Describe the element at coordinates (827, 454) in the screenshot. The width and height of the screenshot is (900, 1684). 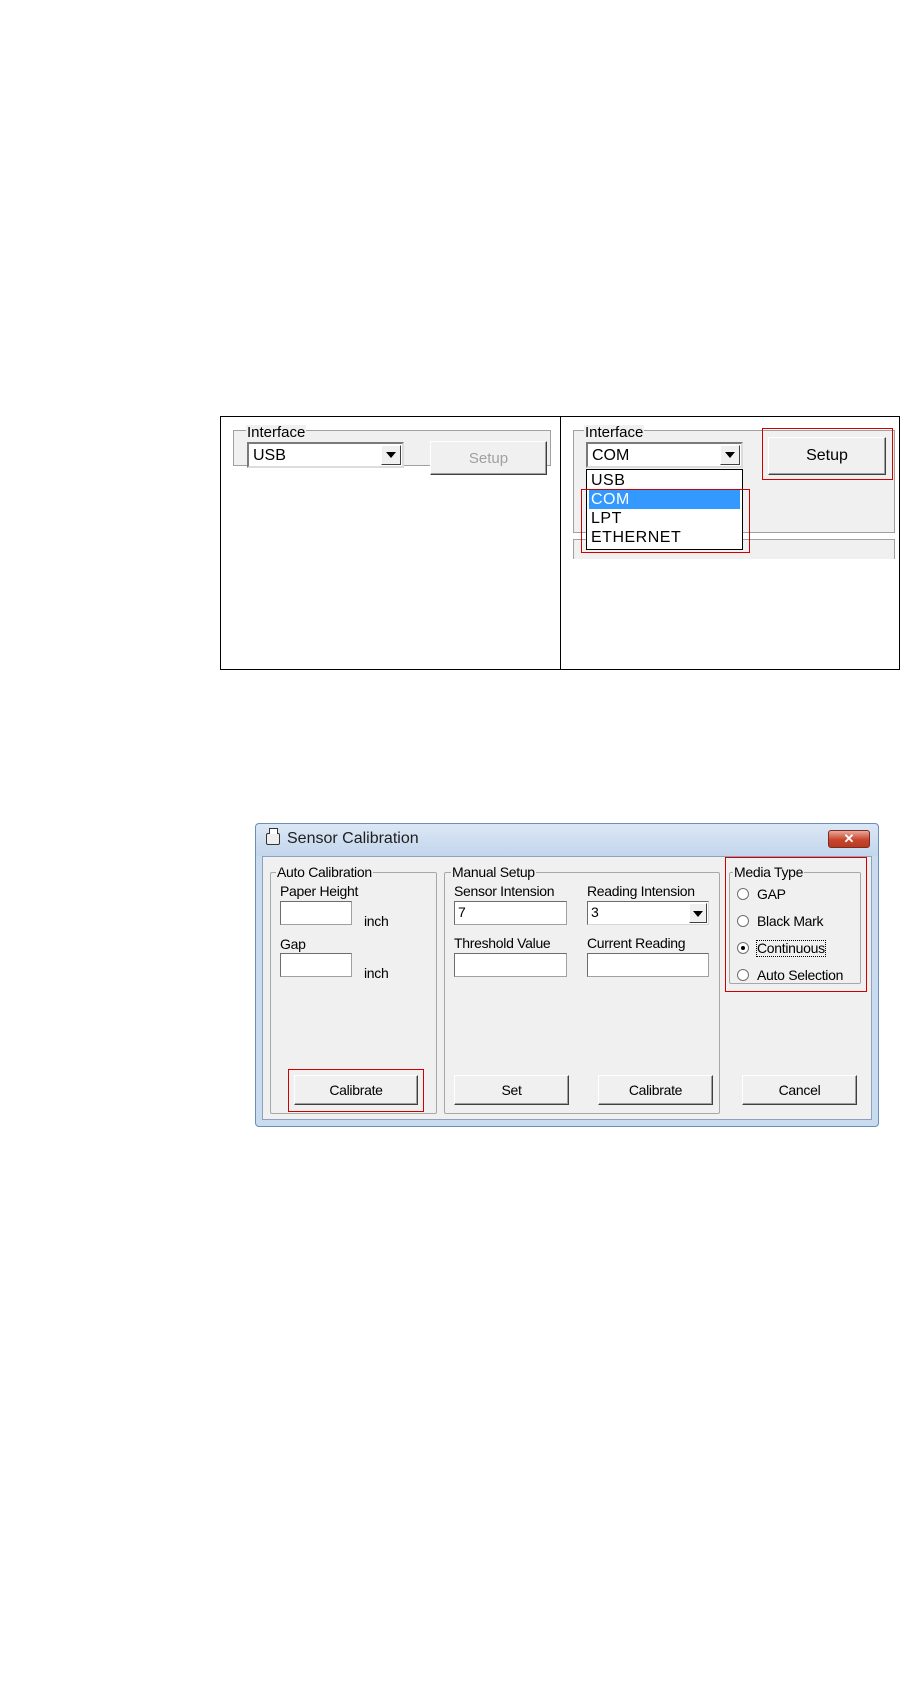
I see `setup-highlight-box` at that location.